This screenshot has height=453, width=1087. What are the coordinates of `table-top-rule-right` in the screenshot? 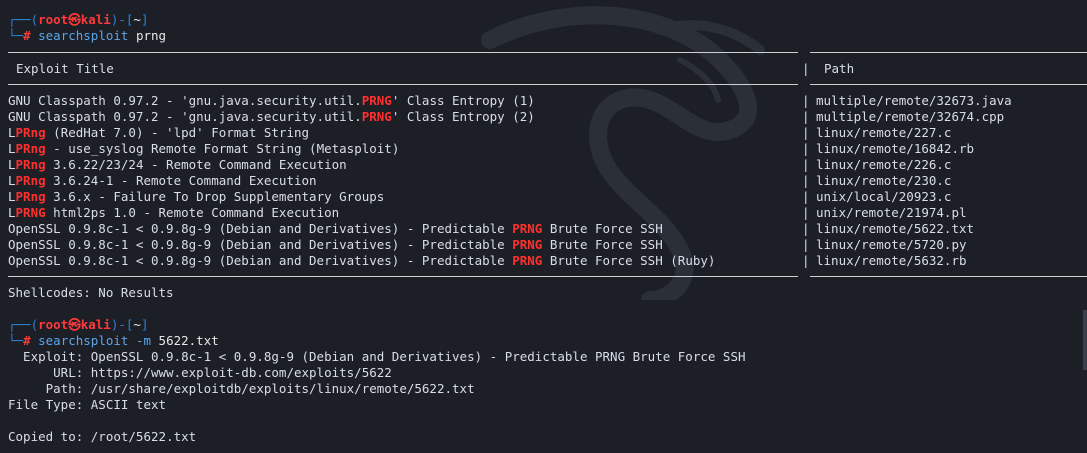 It's located at (948, 52).